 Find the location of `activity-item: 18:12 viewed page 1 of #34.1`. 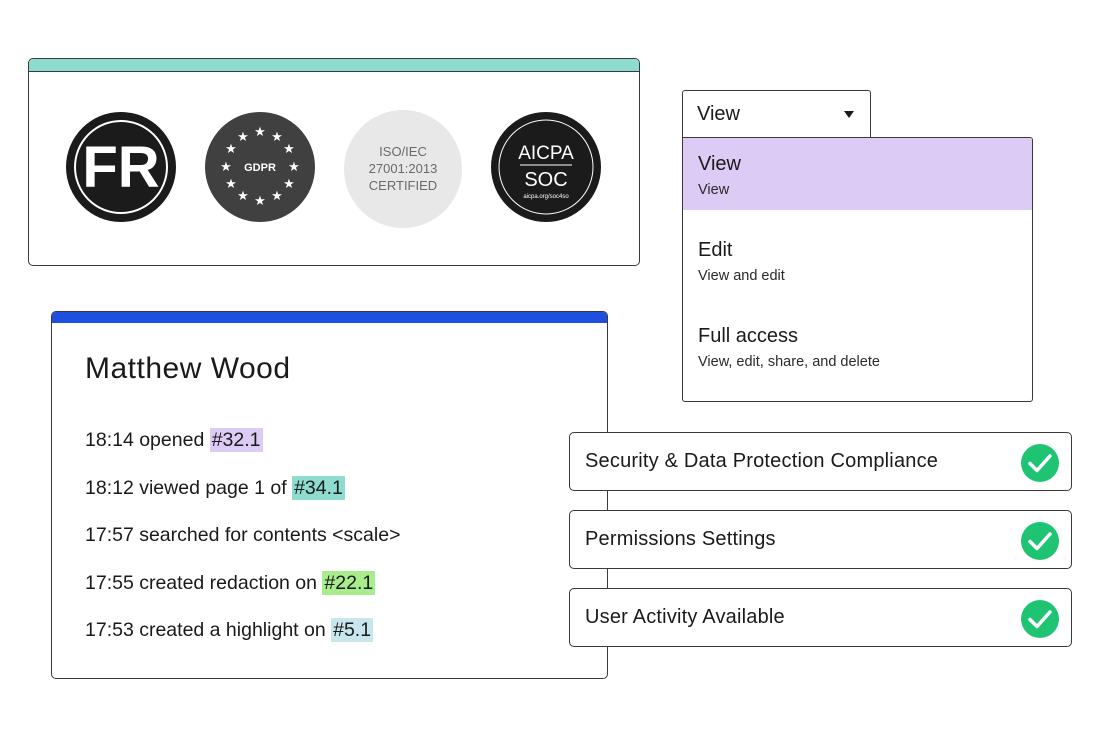

activity-item: 18:12 viewed page 1 of #34.1 is located at coordinates (215, 488).